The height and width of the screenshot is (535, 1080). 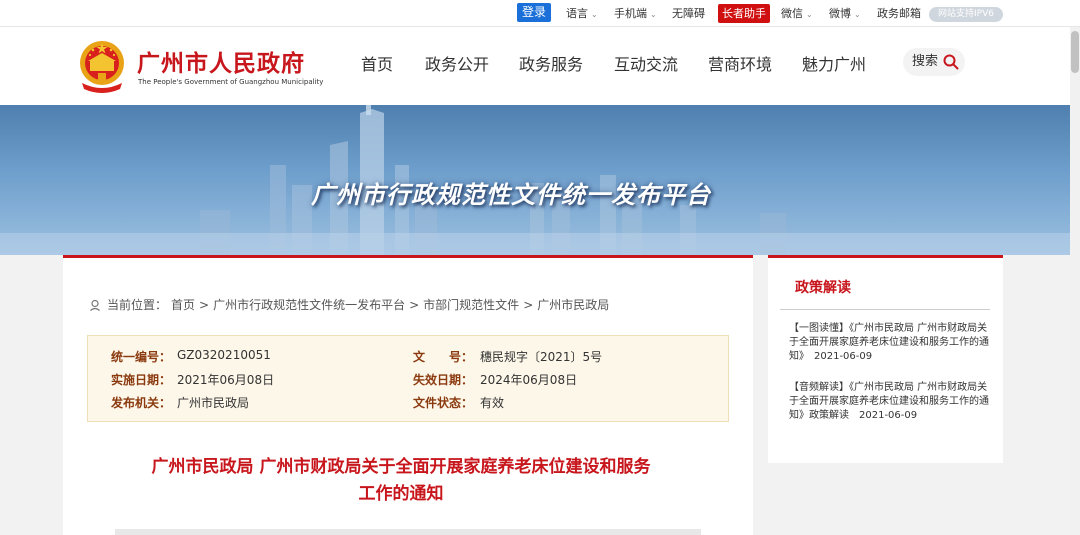 What do you see at coordinates (740, 63) in the screenshot?
I see `nav-business-env: 营商环境` at bounding box center [740, 63].